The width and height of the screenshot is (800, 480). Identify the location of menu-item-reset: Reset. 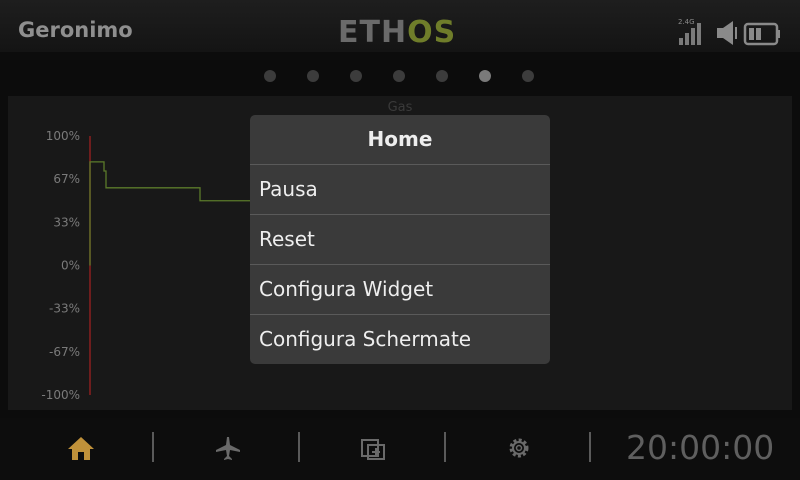
(400, 240).